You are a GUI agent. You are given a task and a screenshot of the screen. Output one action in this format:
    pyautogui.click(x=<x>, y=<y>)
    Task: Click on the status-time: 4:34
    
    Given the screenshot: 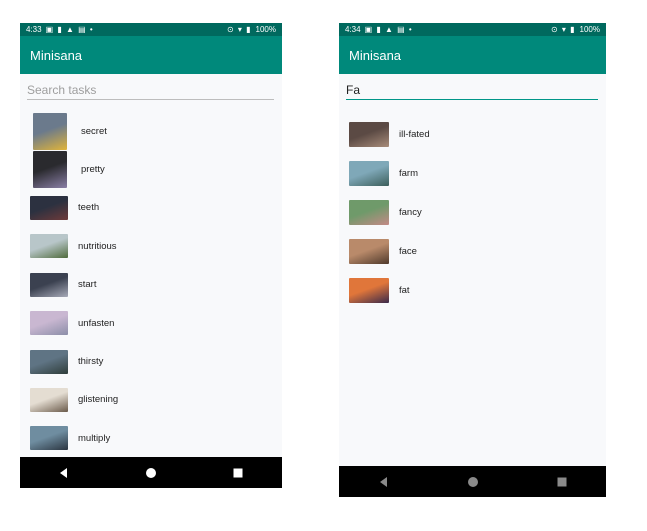 What is the action you would take?
    pyautogui.click(x=353, y=29)
    